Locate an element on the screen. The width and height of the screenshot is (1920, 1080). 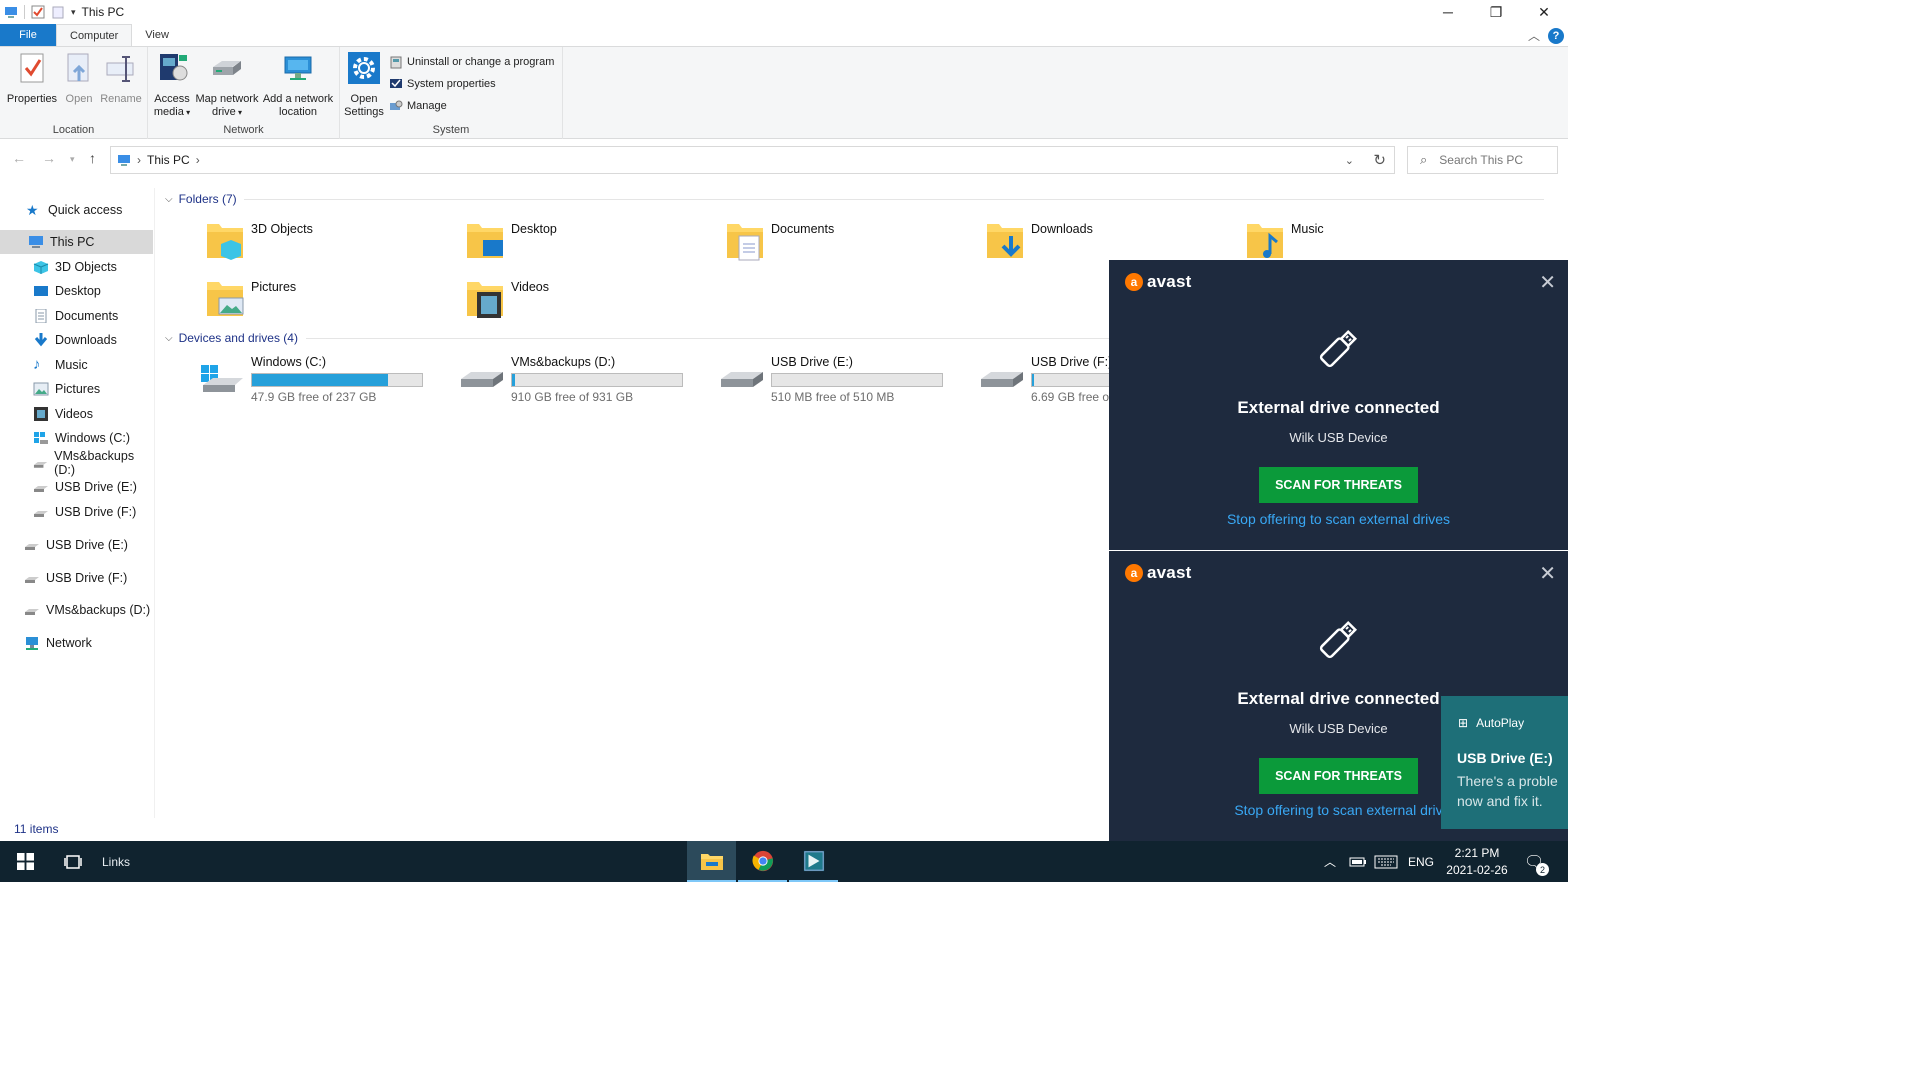
minimize-button: ─ is located at coordinates (1448, 12).